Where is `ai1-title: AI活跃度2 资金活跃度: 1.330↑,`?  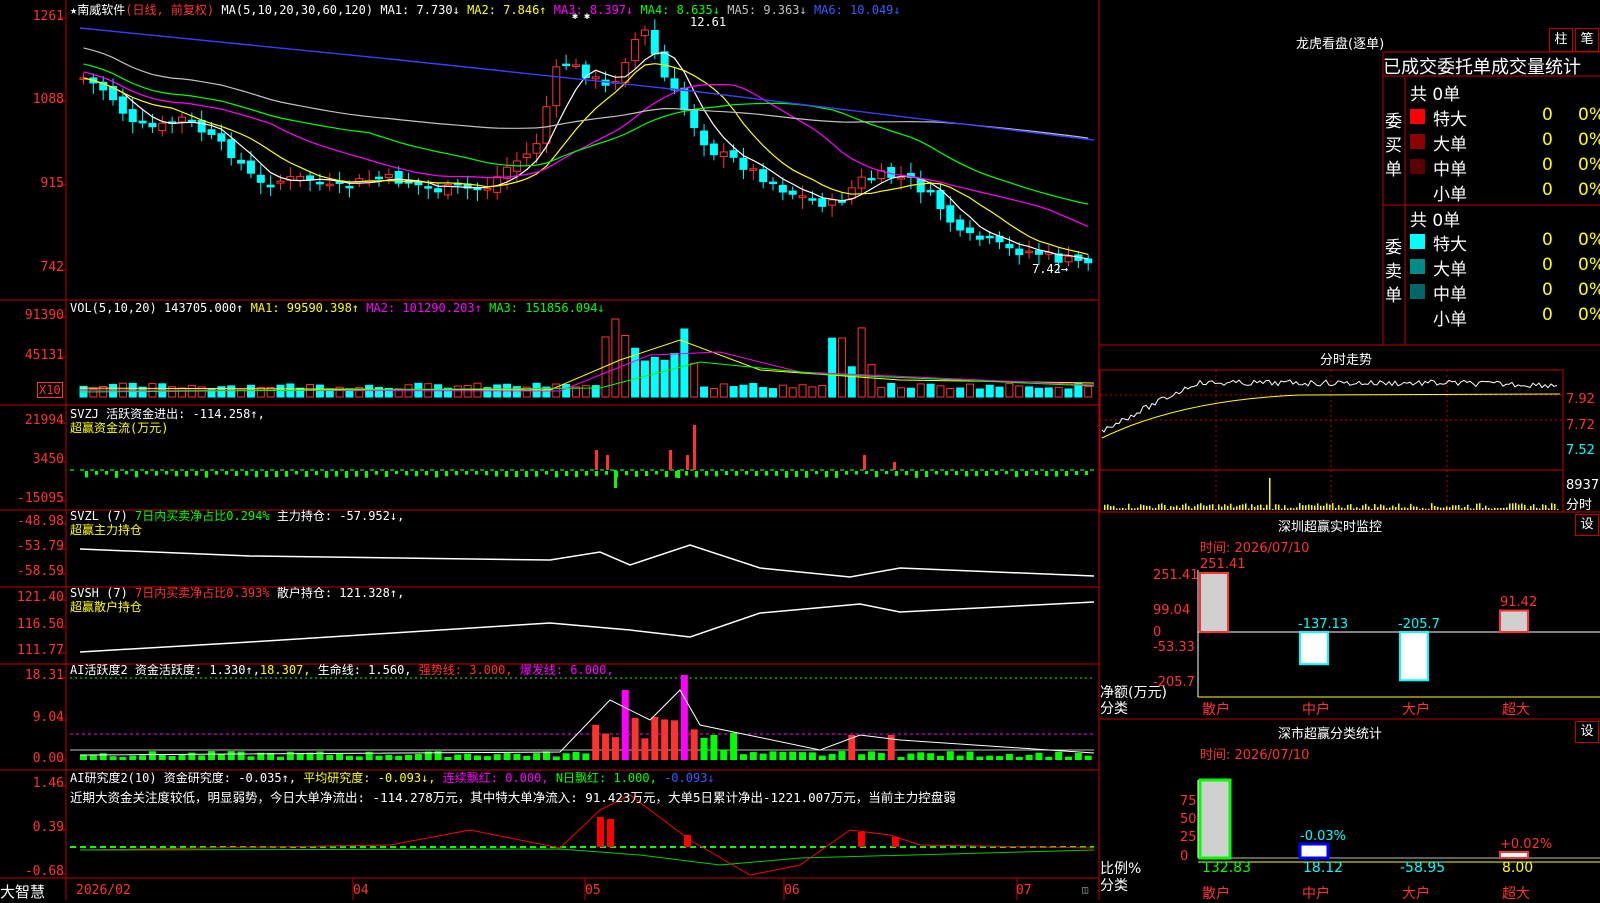
ai1-title: AI活跃度2 资金活跃度: 1.330↑, is located at coordinates (165, 670).